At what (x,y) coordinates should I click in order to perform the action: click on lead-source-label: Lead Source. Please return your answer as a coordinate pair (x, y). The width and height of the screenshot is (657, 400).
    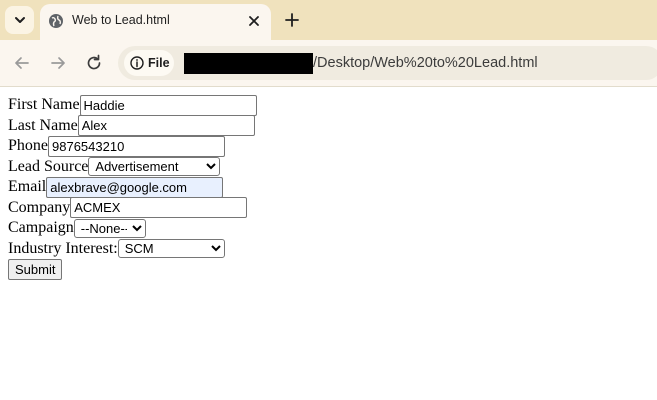
    Looking at the image, I should click on (48, 166).